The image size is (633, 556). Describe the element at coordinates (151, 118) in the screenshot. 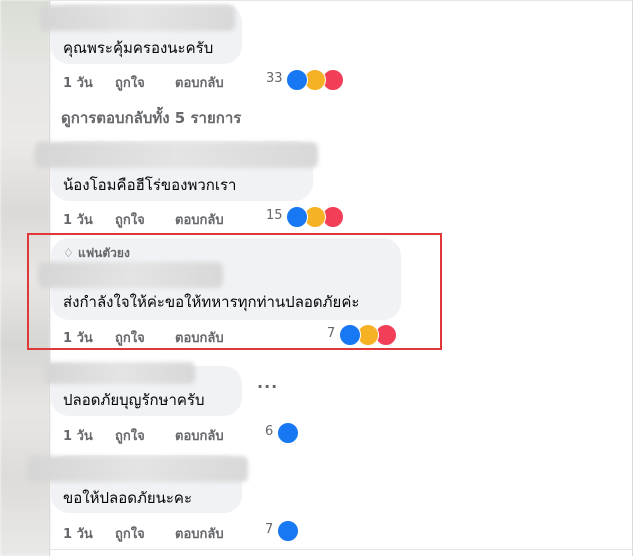

I see `view-replies-link: ดูการตอบกลับทั้ง 5 รายการ` at that location.